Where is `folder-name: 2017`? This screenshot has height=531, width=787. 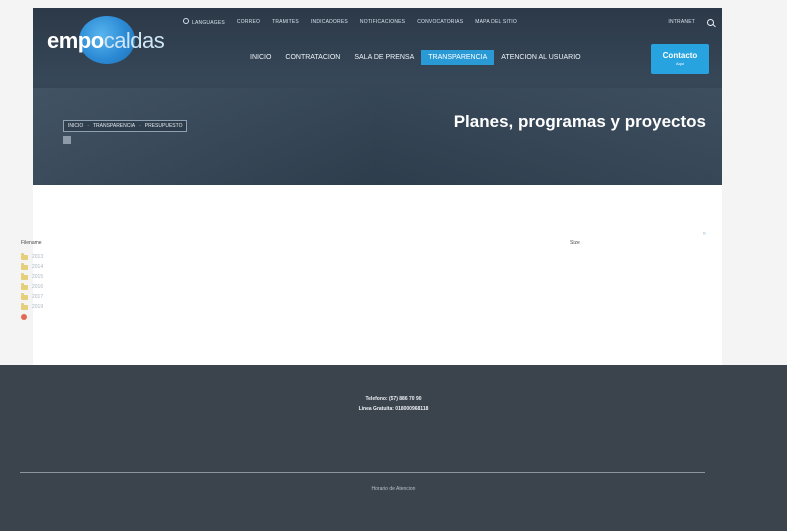 folder-name: 2017 is located at coordinates (38, 297).